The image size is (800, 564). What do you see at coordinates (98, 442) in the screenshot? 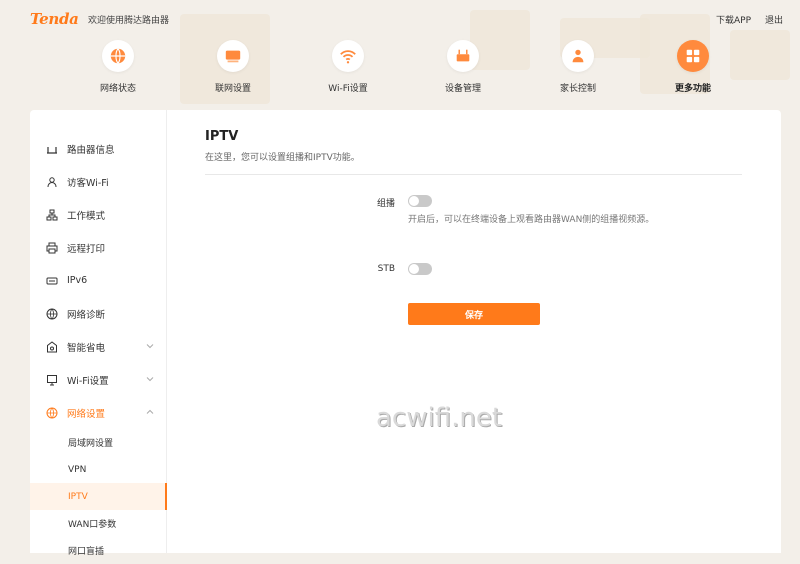
I see `sidebar-subitem-lan: 局域网设置` at bounding box center [98, 442].